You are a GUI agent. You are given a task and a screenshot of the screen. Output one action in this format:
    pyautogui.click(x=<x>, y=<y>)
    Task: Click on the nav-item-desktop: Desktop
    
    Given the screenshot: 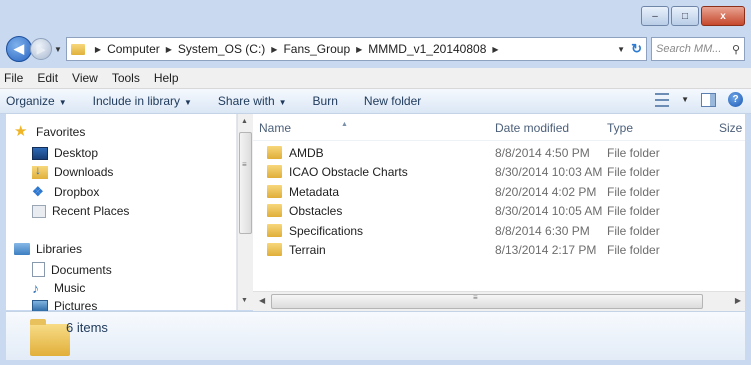 What is the action you would take?
    pyautogui.click(x=65, y=153)
    